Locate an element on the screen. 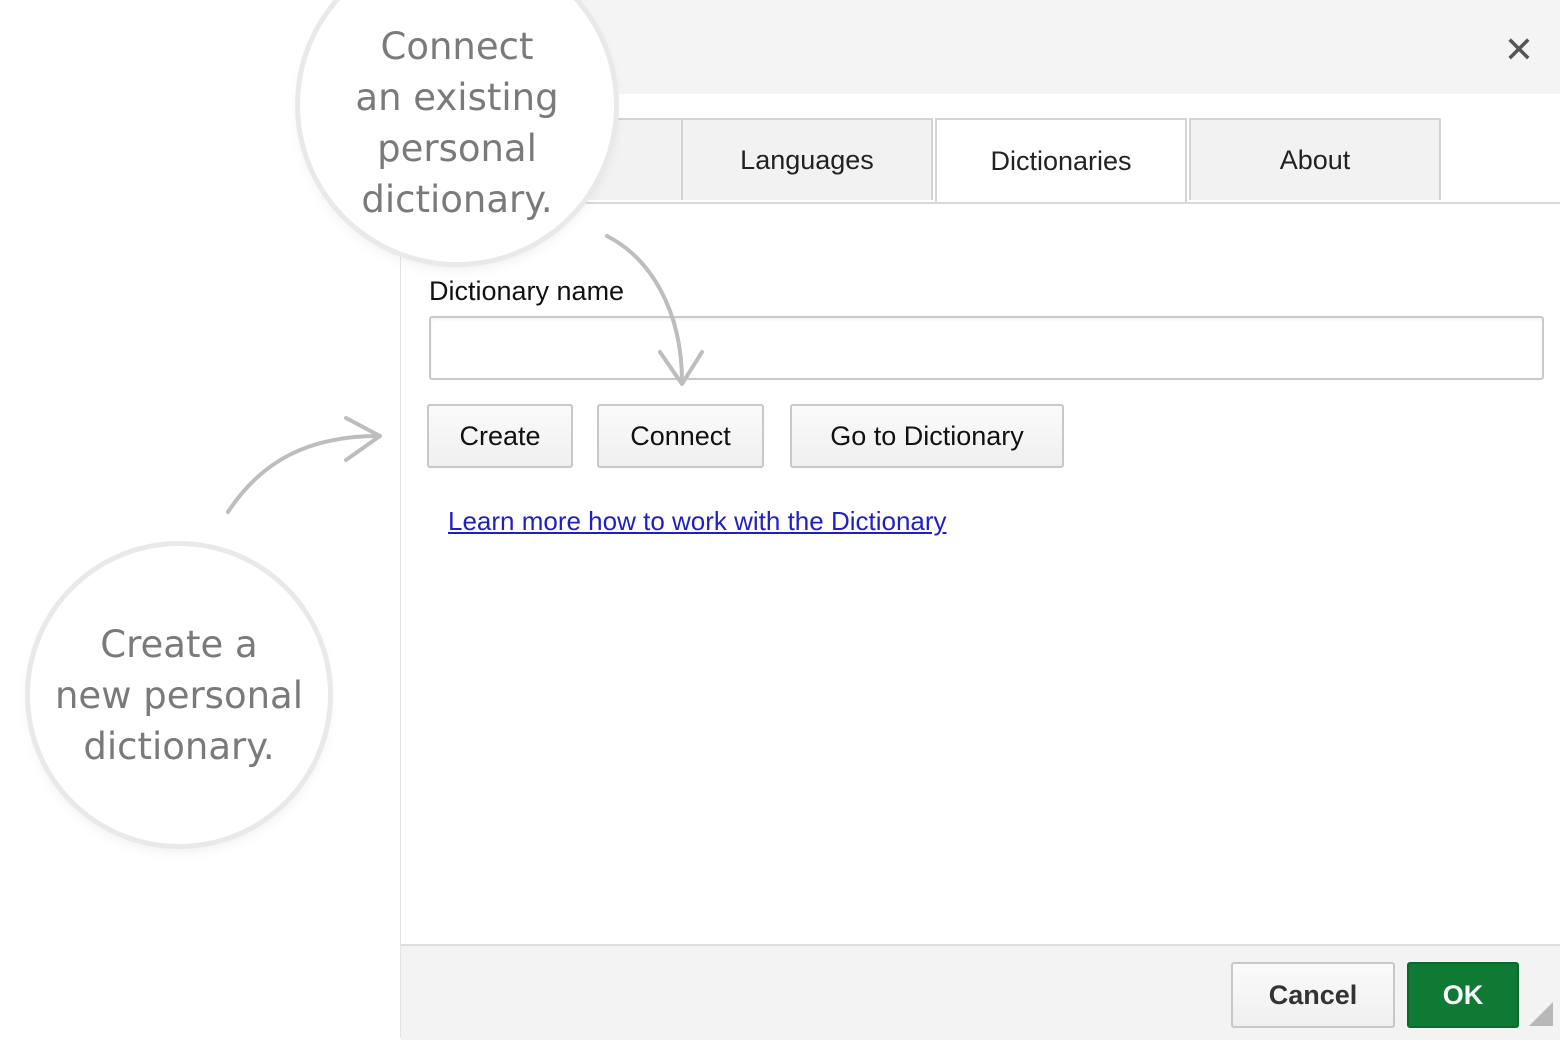 The height and width of the screenshot is (1040, 1560). callout-create: Create a new personal dictionary. is located at coordinates (179, 695).